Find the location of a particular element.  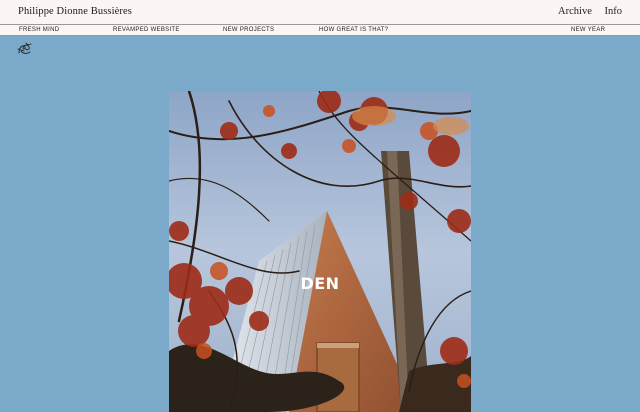

main-nav: Archive Info is located at coordinates (585, 11).